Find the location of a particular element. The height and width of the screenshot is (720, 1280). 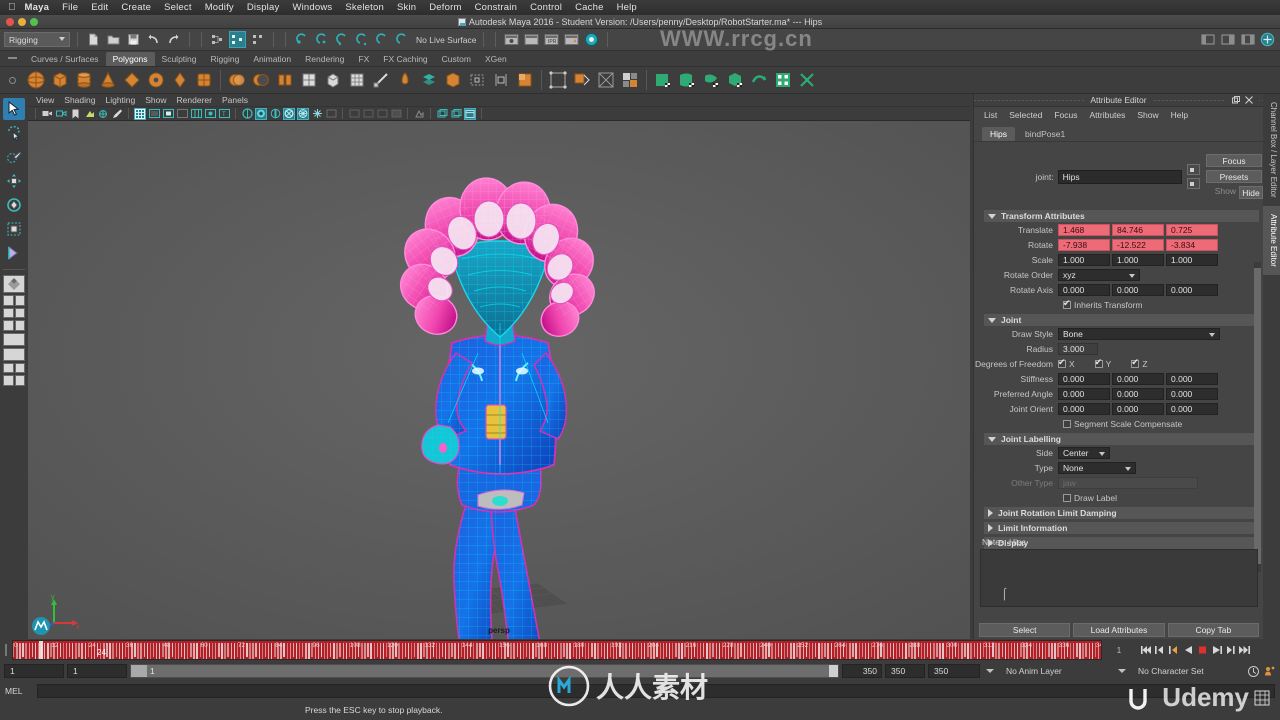

last-tool-used-icon is located at coordinates (14, 253).